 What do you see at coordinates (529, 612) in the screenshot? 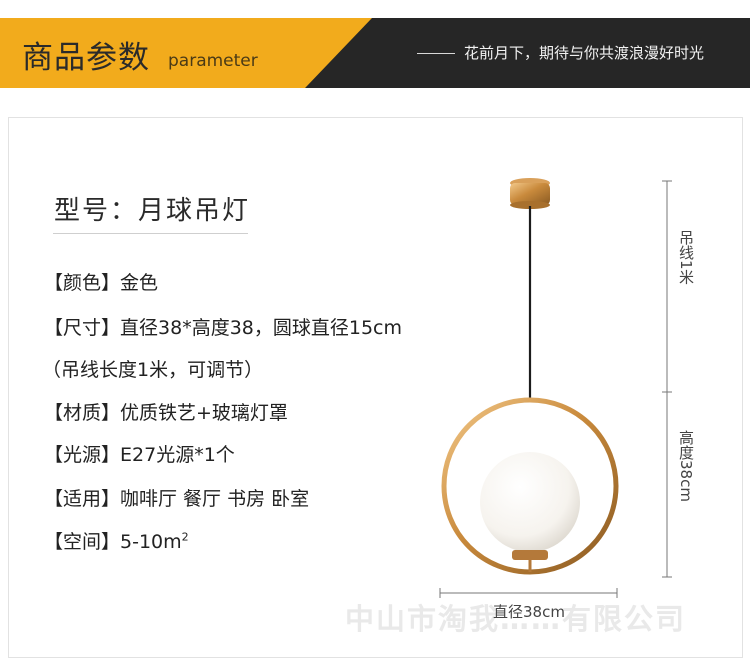
I see `diameter-label: 直径38cm` at bounding box center [529, 612].